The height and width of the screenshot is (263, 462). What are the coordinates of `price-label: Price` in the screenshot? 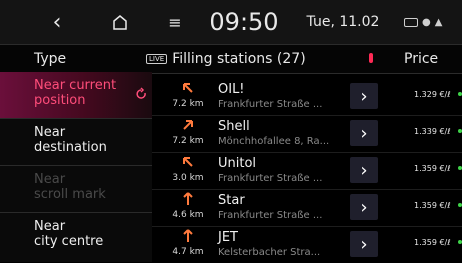 It's located at (421, 59).